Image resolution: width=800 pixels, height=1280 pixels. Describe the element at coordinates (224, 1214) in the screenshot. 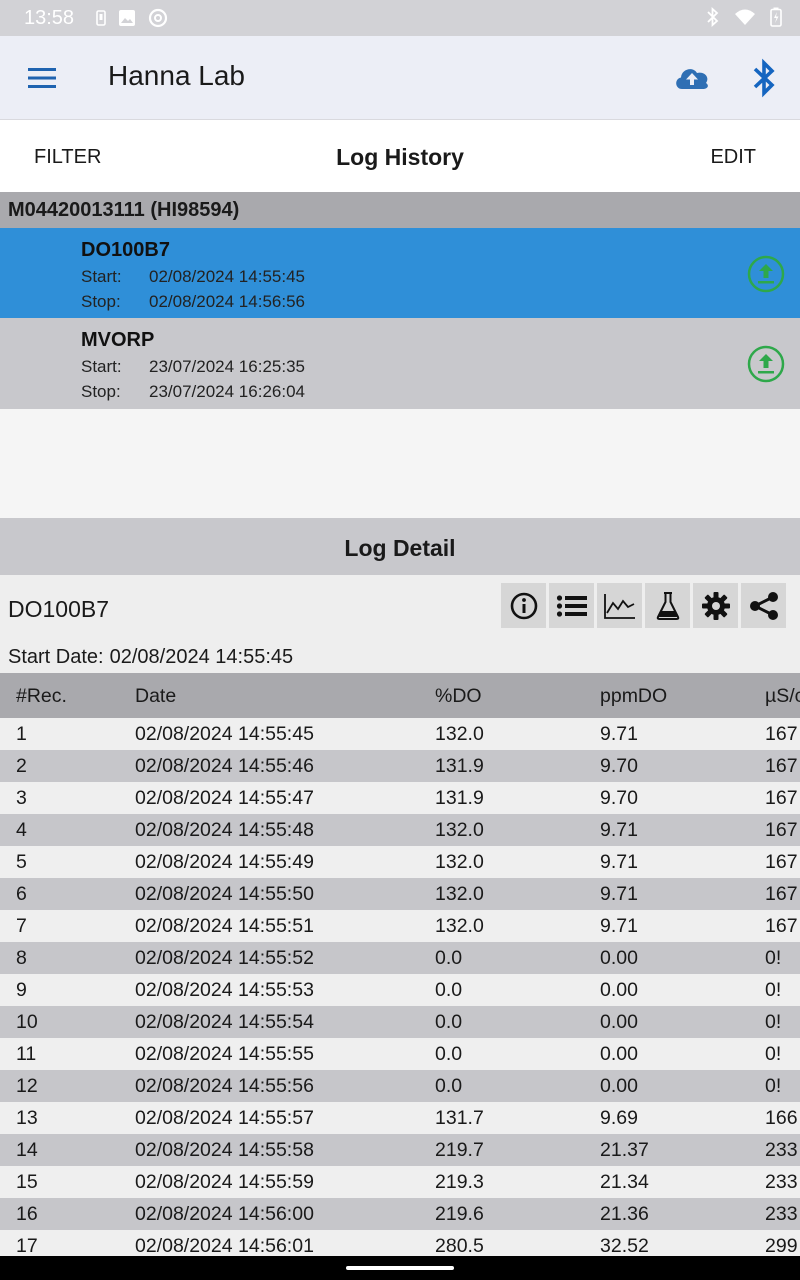

I see `cell-date: 02/08/2024 14:56:00` at that location.